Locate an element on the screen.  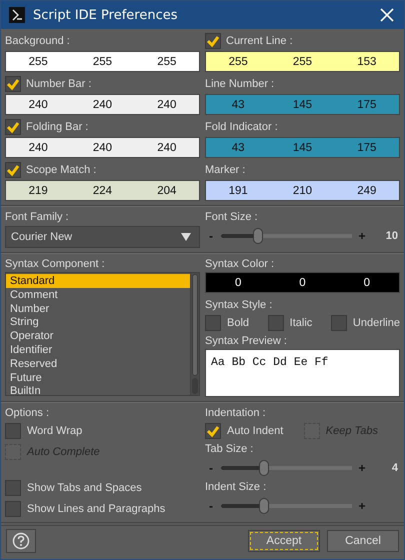
list-item: BuiltIn is located at coordinates (98, 391).